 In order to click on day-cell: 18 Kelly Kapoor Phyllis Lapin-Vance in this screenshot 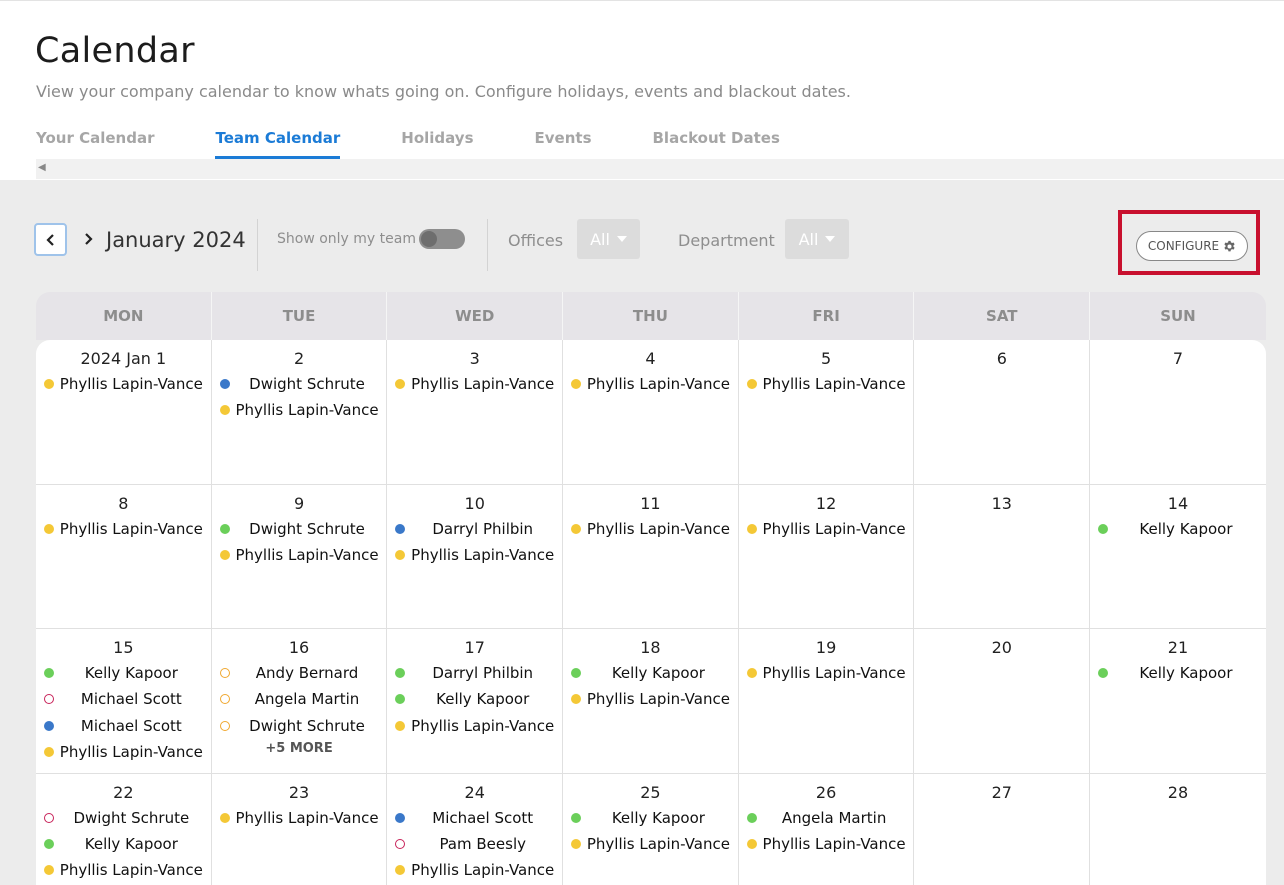, I will do `click(651, 701)`.